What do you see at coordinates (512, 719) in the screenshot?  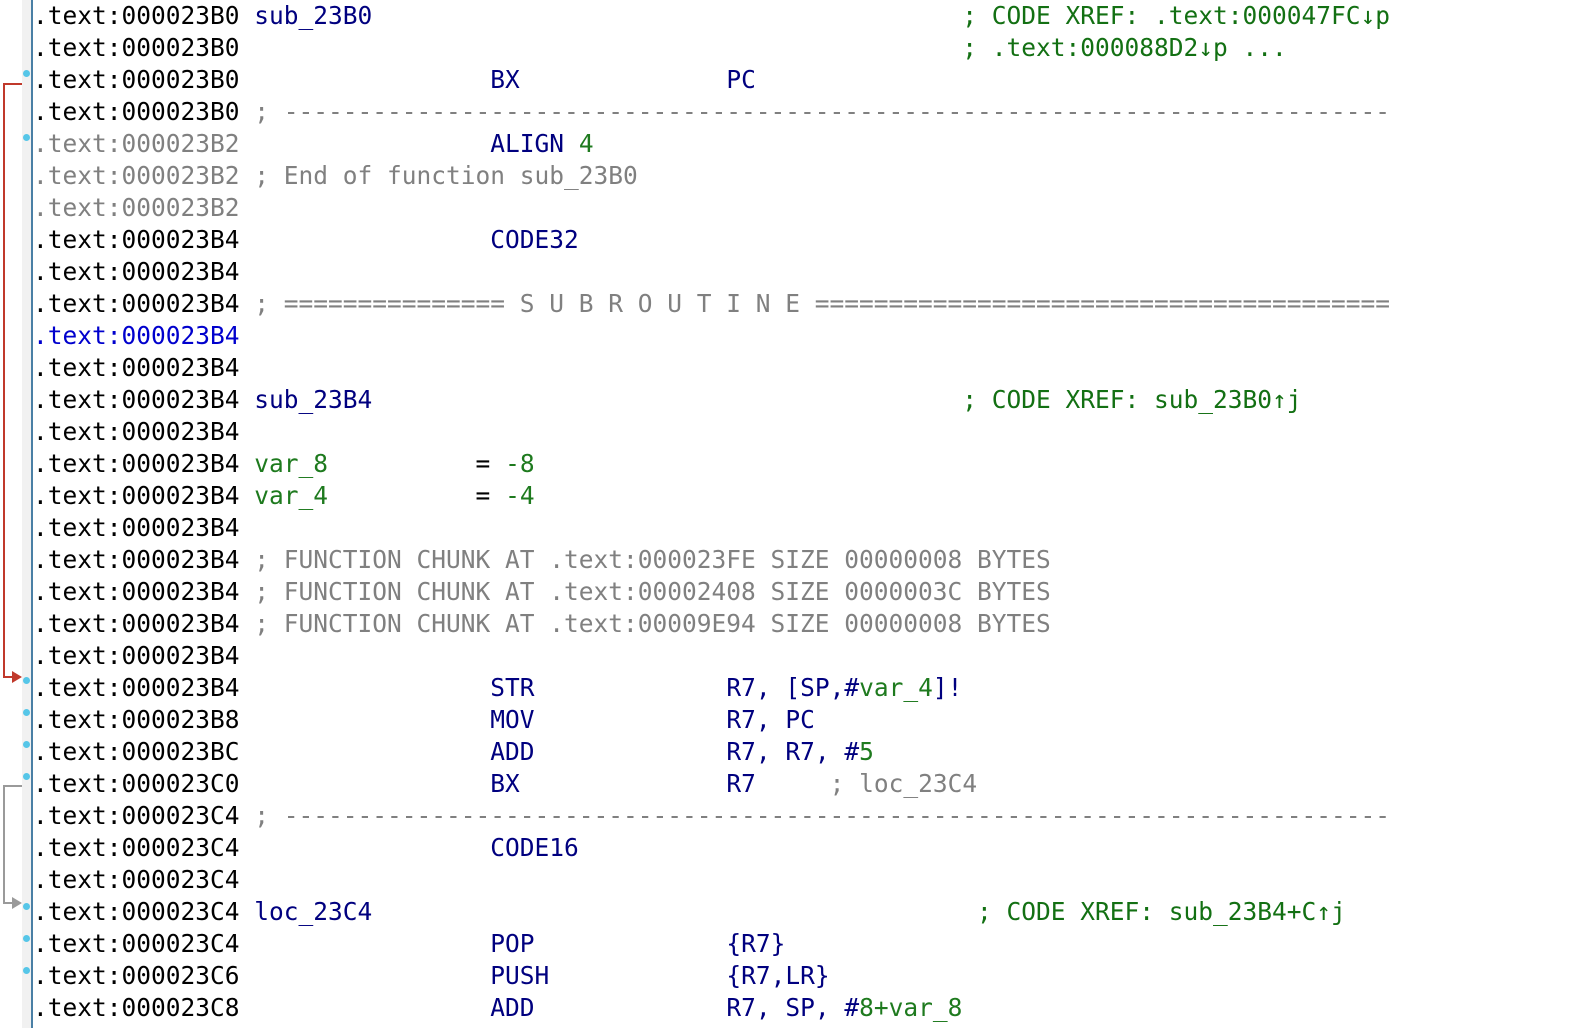 I see `token-instr: MOV` at bounding box center [512, 719].